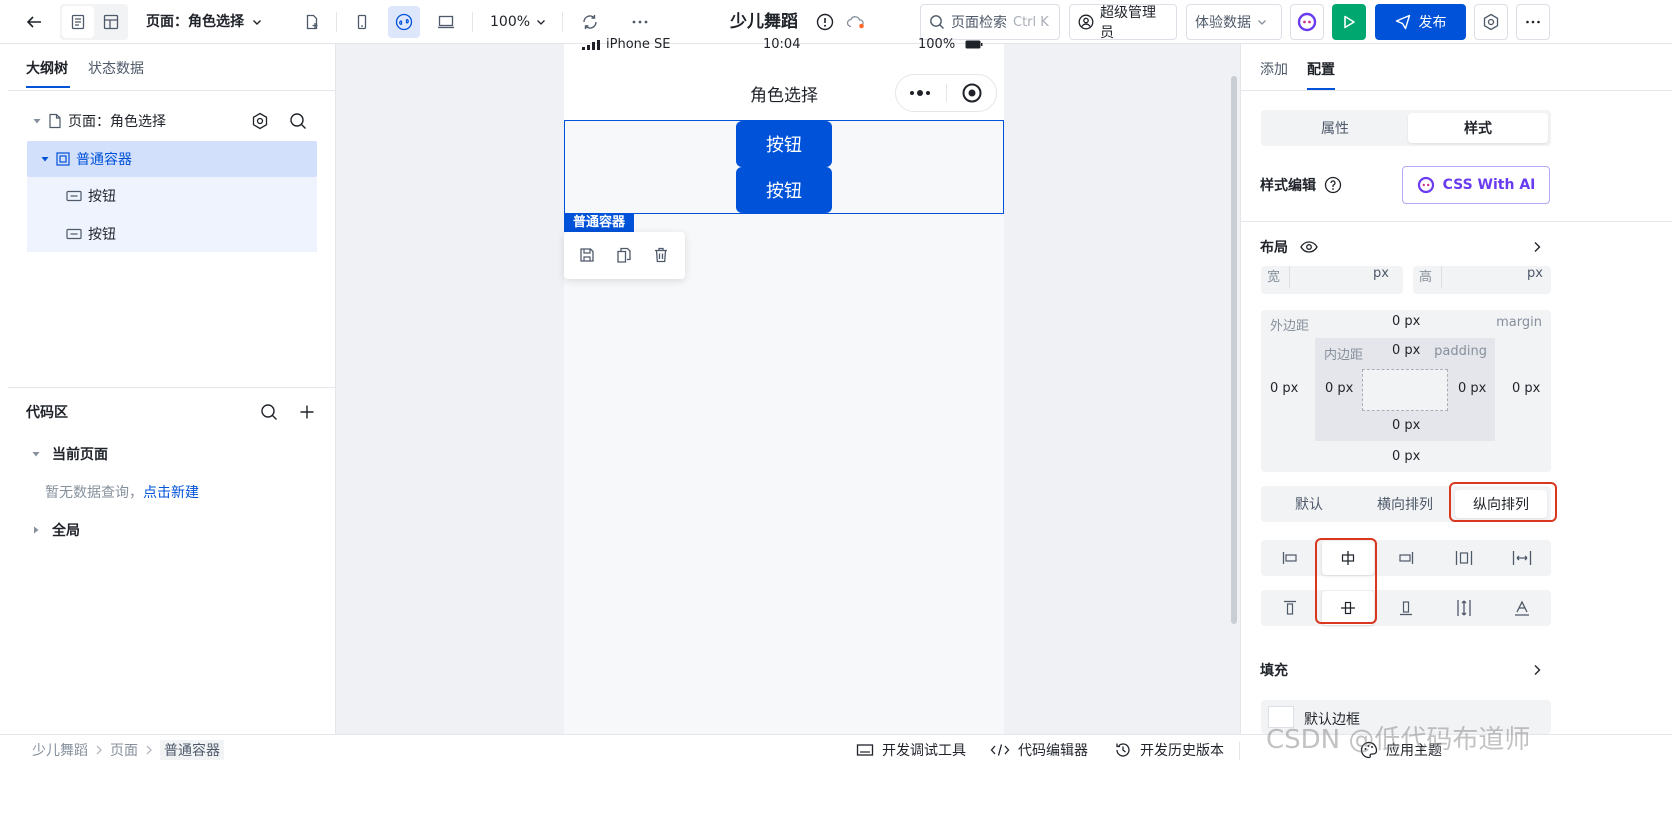 This screenshot has width=1672, height=817. What do you see at coordinates (1406, 321) in the screenshot?
I see `margin-top-value: 0 px` at bounding box center [1406, 321].